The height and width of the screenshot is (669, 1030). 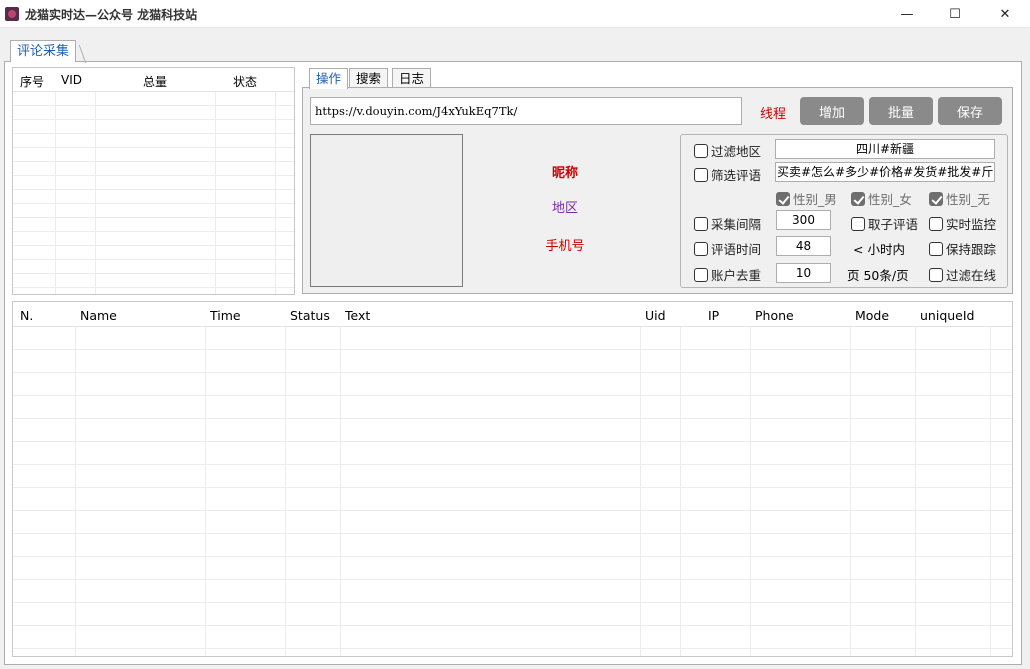 I want to click on filter-comment-checkbox: 筛选评语, so click(x=727, y=174).